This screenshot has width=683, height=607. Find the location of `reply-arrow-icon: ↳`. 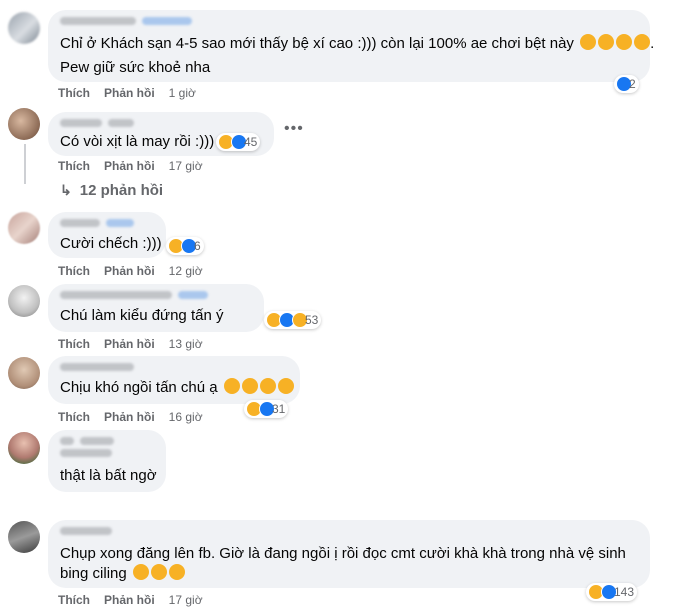

reply-arrow-icon: ↳ is located at coordinates (66, 190).